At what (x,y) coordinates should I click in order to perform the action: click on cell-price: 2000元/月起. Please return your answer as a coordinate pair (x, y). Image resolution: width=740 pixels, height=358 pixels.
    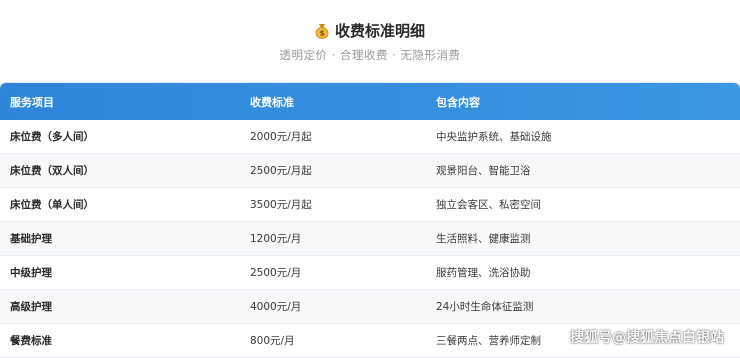
    Looking at the image, I should click on (333, 137).